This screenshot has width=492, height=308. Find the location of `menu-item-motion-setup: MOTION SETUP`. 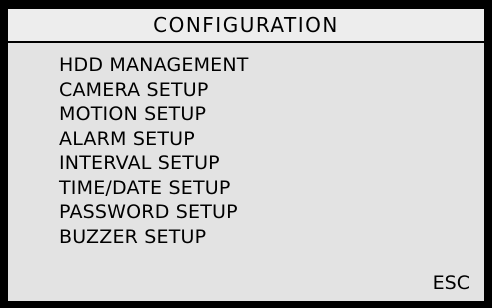

menu-item-motion-setup: MOTION SETUP is located at coordinates (154, 114).